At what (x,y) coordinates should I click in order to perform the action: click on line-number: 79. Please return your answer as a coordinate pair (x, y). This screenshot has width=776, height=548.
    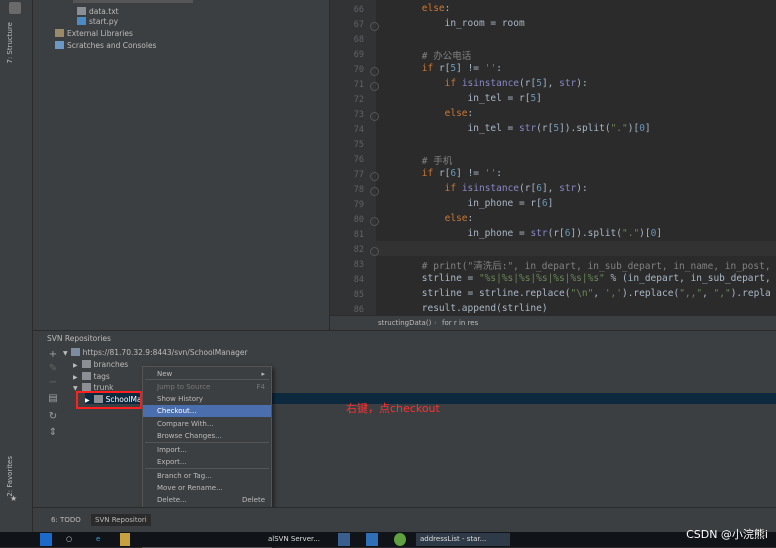
    Looking at the image, I should click on (358, 205).